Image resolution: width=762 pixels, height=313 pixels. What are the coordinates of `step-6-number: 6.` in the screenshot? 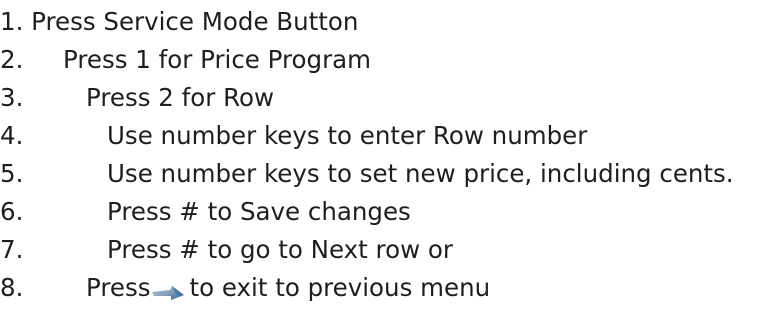 It's located at (12, 211).